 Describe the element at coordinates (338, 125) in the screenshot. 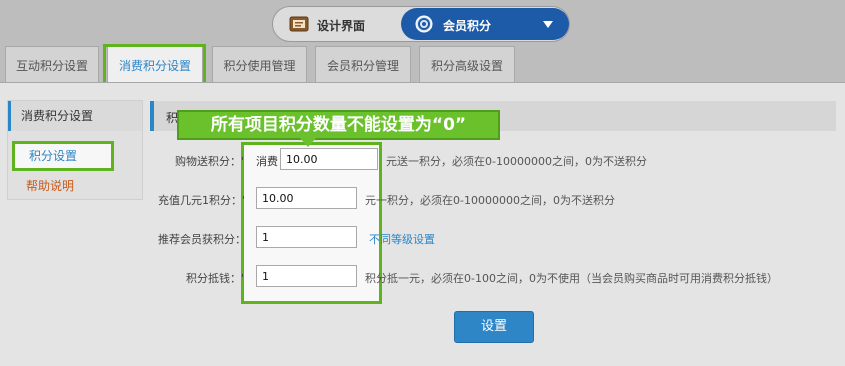

I see `warning-callout: 所有项目积分数量不能设置为“0”` at that location.